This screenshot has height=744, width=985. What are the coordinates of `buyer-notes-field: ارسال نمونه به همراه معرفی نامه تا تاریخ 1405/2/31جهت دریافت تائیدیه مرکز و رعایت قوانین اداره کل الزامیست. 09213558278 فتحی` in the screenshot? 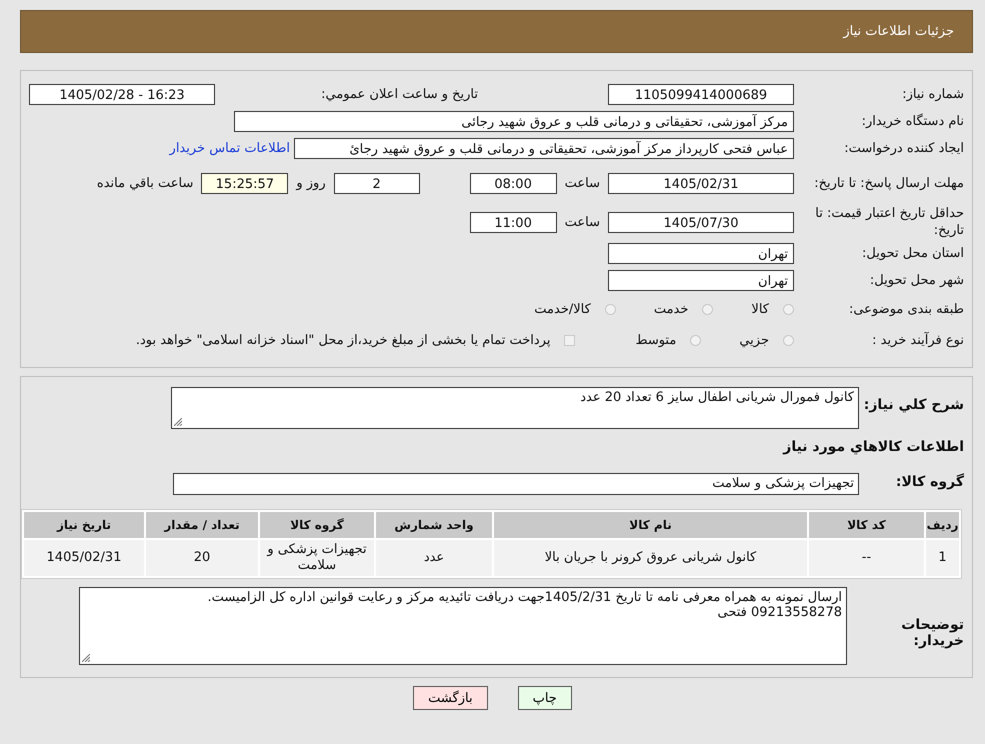 It's located at (463, 626).